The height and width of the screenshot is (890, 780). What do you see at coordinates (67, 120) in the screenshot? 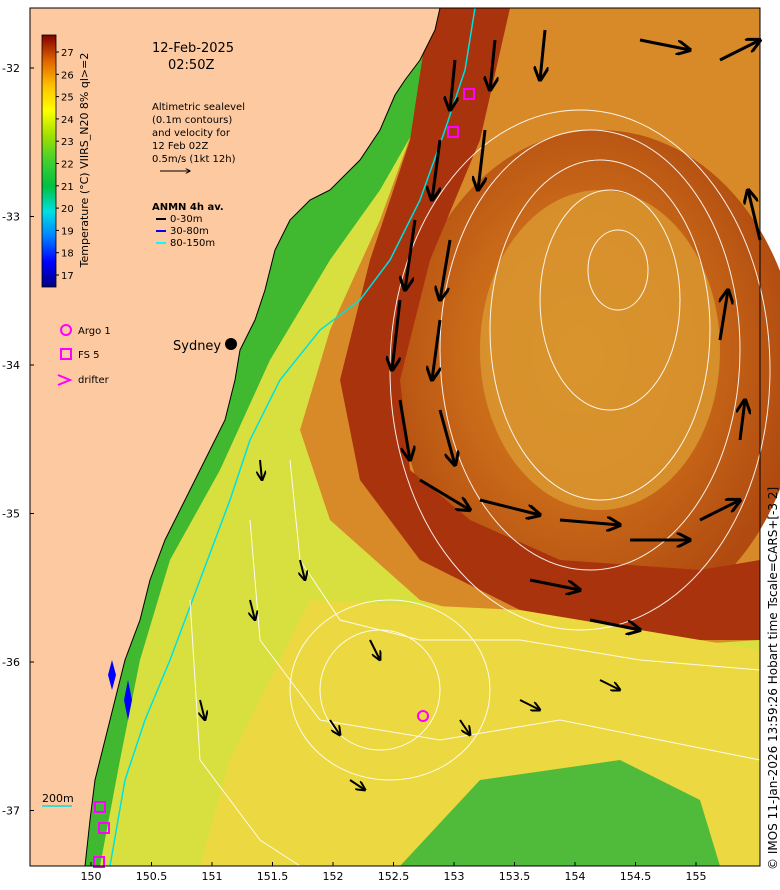
I see `colorbar-tick-label: 24` at bounding box center [67, 120].